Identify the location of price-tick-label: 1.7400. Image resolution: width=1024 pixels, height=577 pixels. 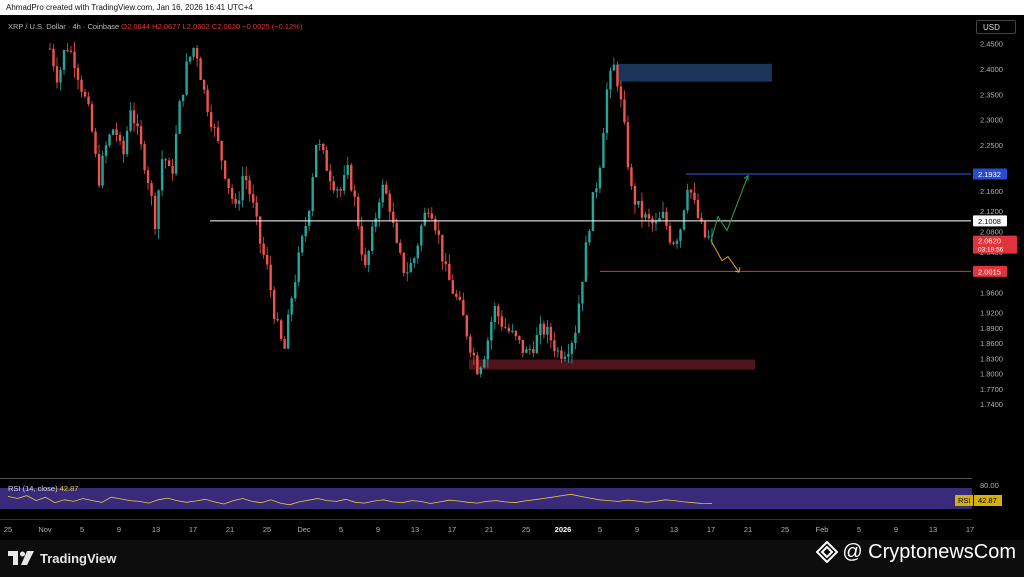
(991, 404).